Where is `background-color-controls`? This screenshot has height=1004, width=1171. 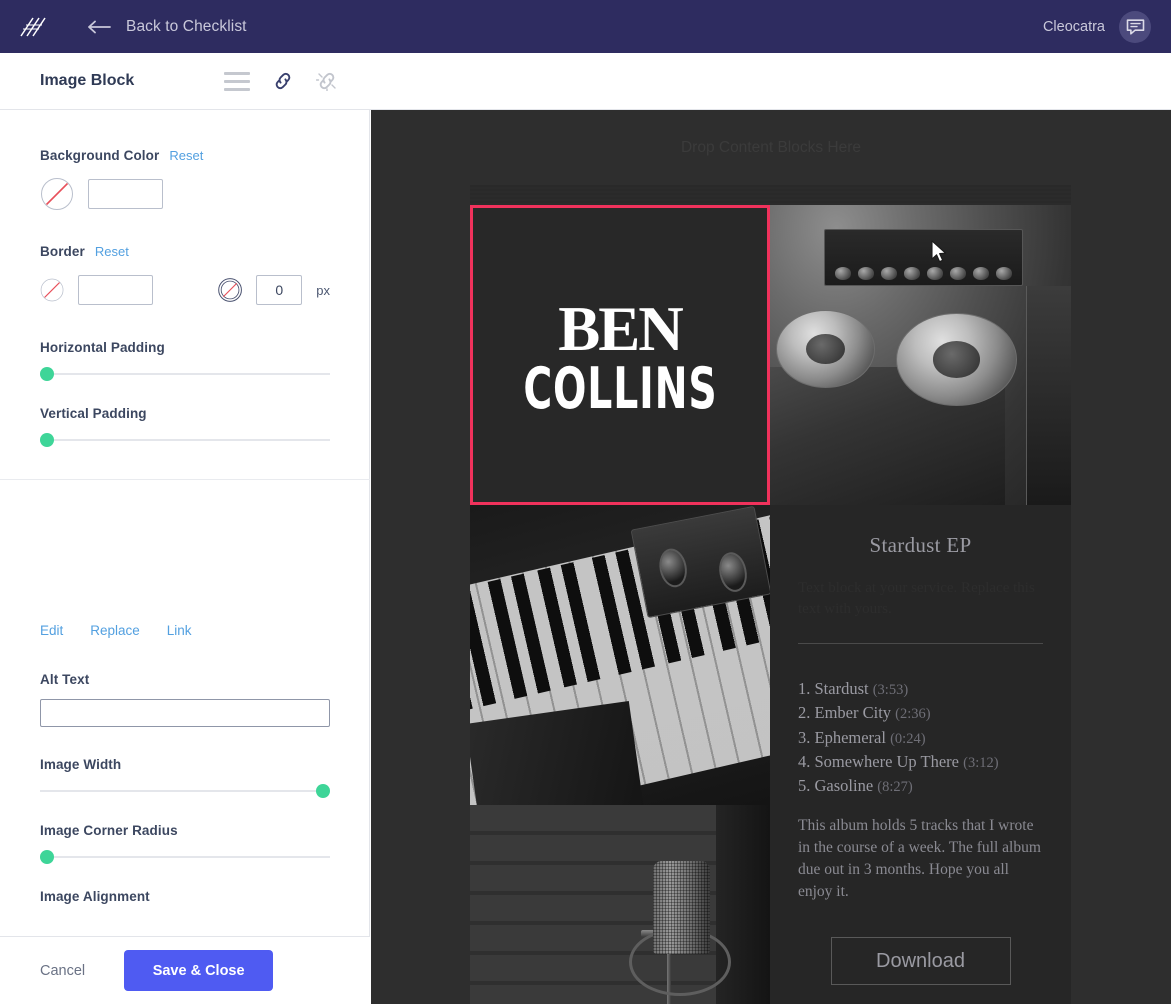
background-color-controls is located at coordinates (185, 194).